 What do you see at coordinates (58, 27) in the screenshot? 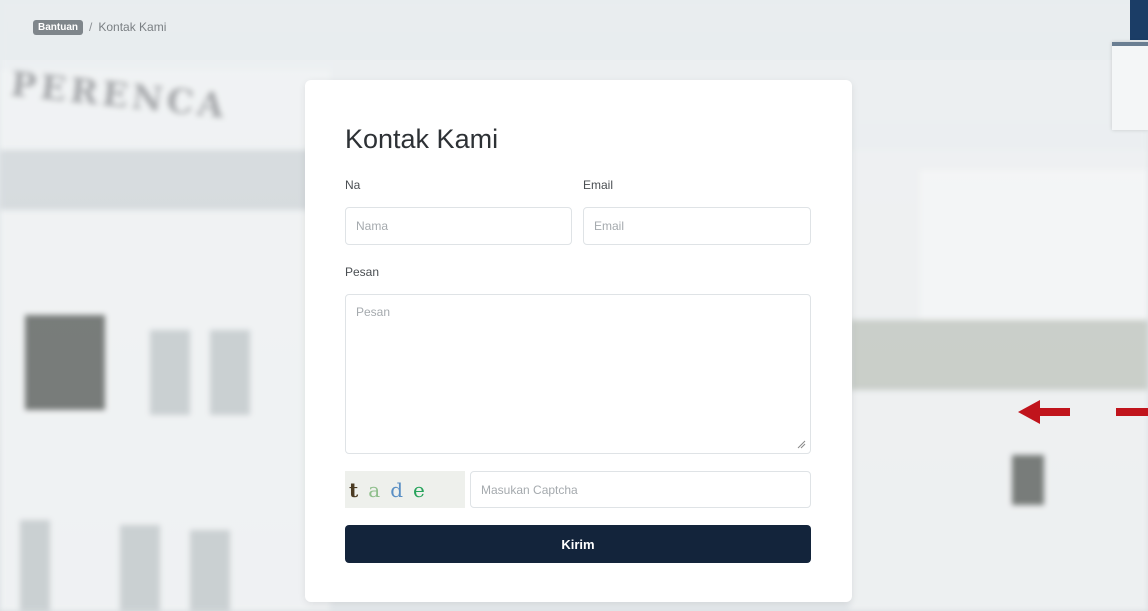
I see `breadcrumb-home-link: Bantuan` at bounding box center [58, 27].